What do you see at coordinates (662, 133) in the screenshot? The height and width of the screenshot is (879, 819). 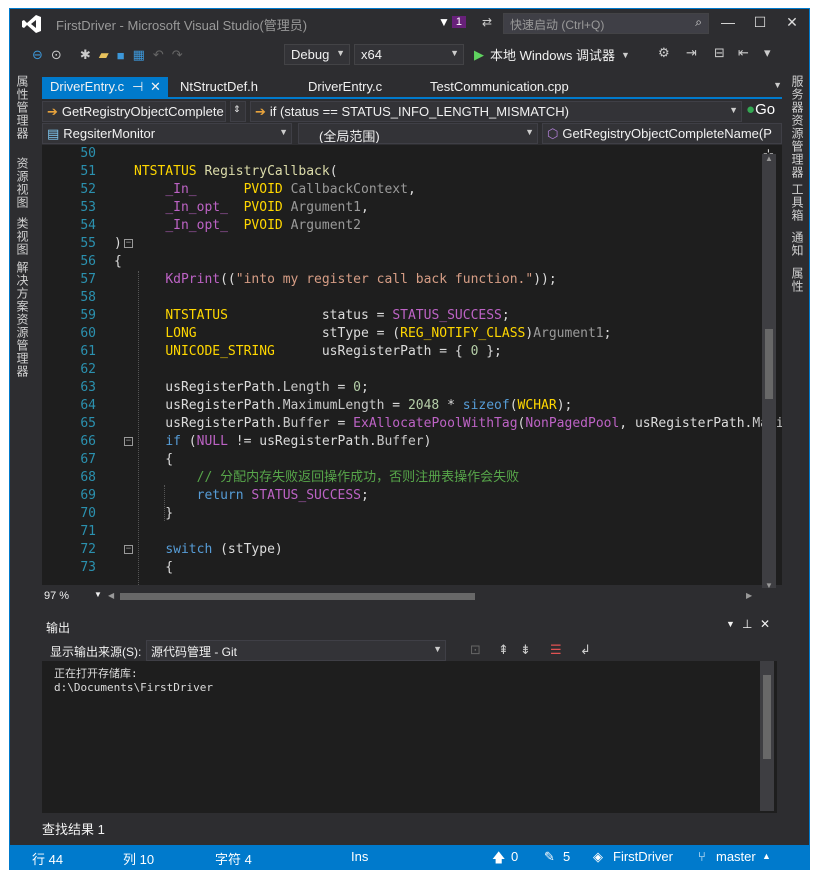 I see `function-dropdown: ⬡ GetRegistryObjectCompleteName(P` at bounding box center [662, 133].